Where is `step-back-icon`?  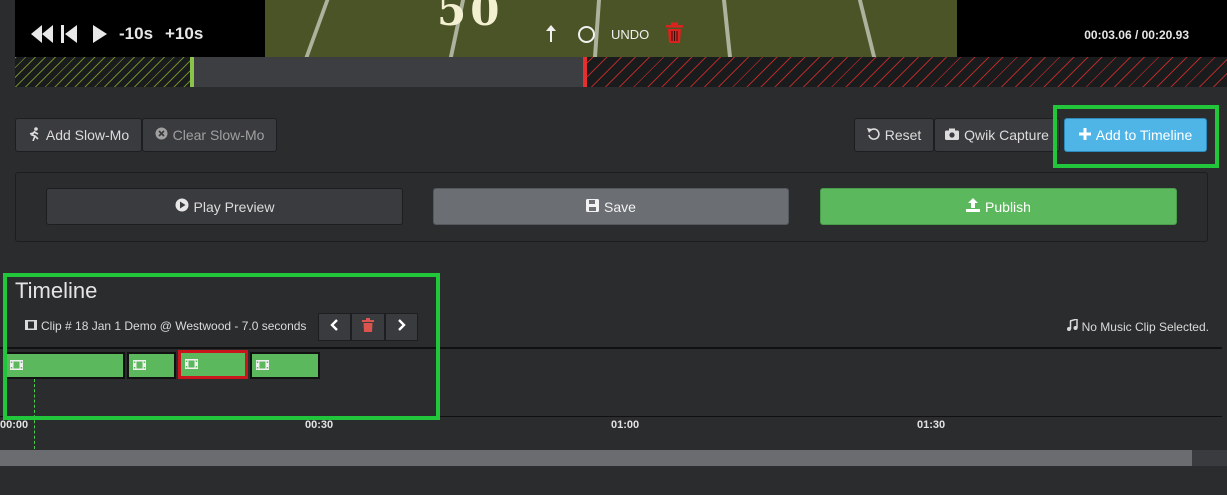
step-back-icon is located at coordinates (69, 34).